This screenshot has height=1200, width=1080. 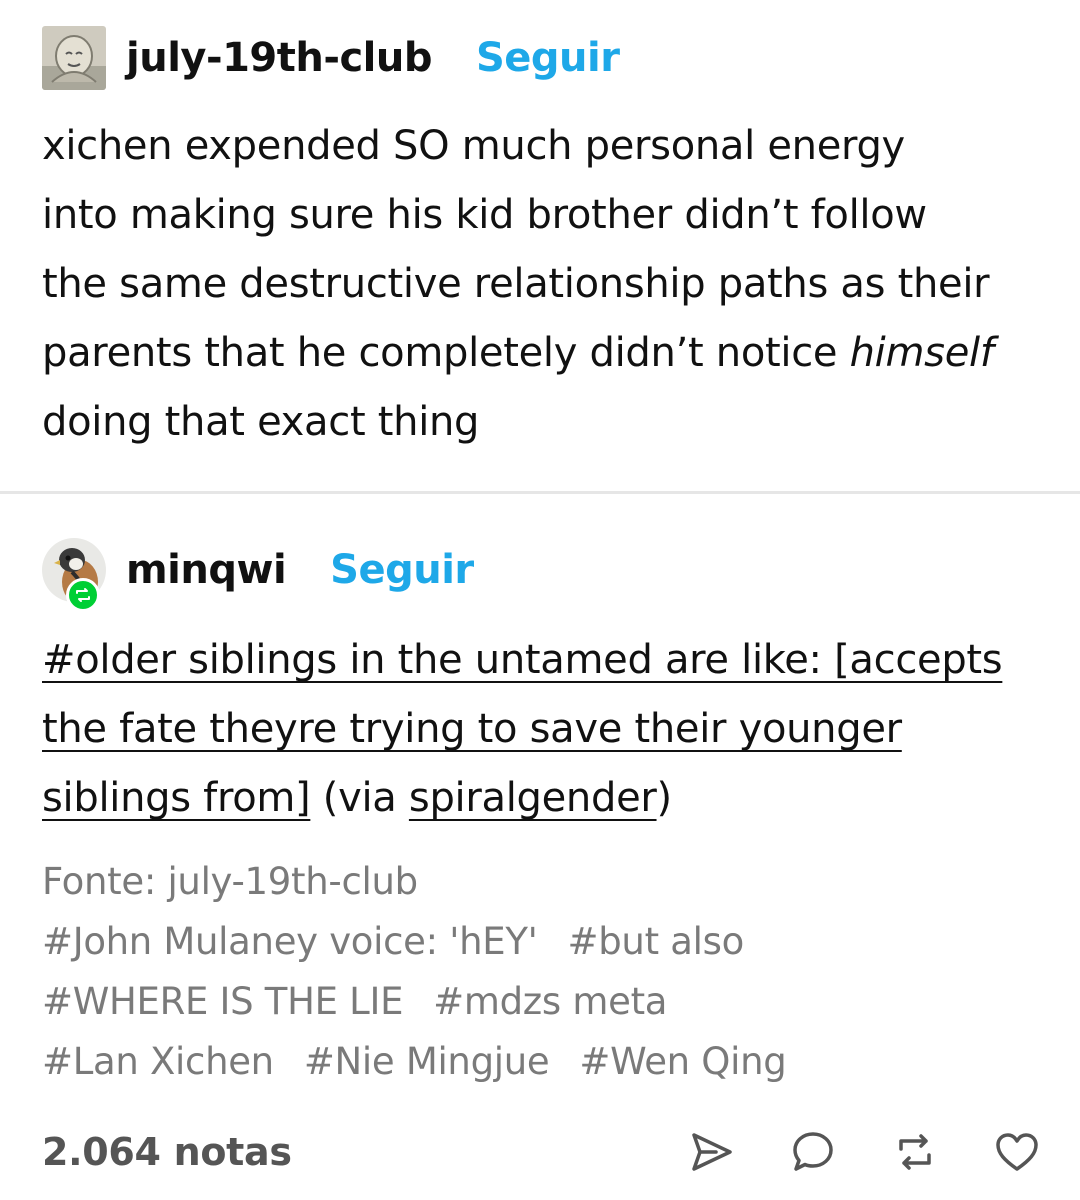 What do you see at coordinates (230, 882) in the screenshot?
I see `source-link: Fonte: july-19th-club` at bounding box center [230, 882].